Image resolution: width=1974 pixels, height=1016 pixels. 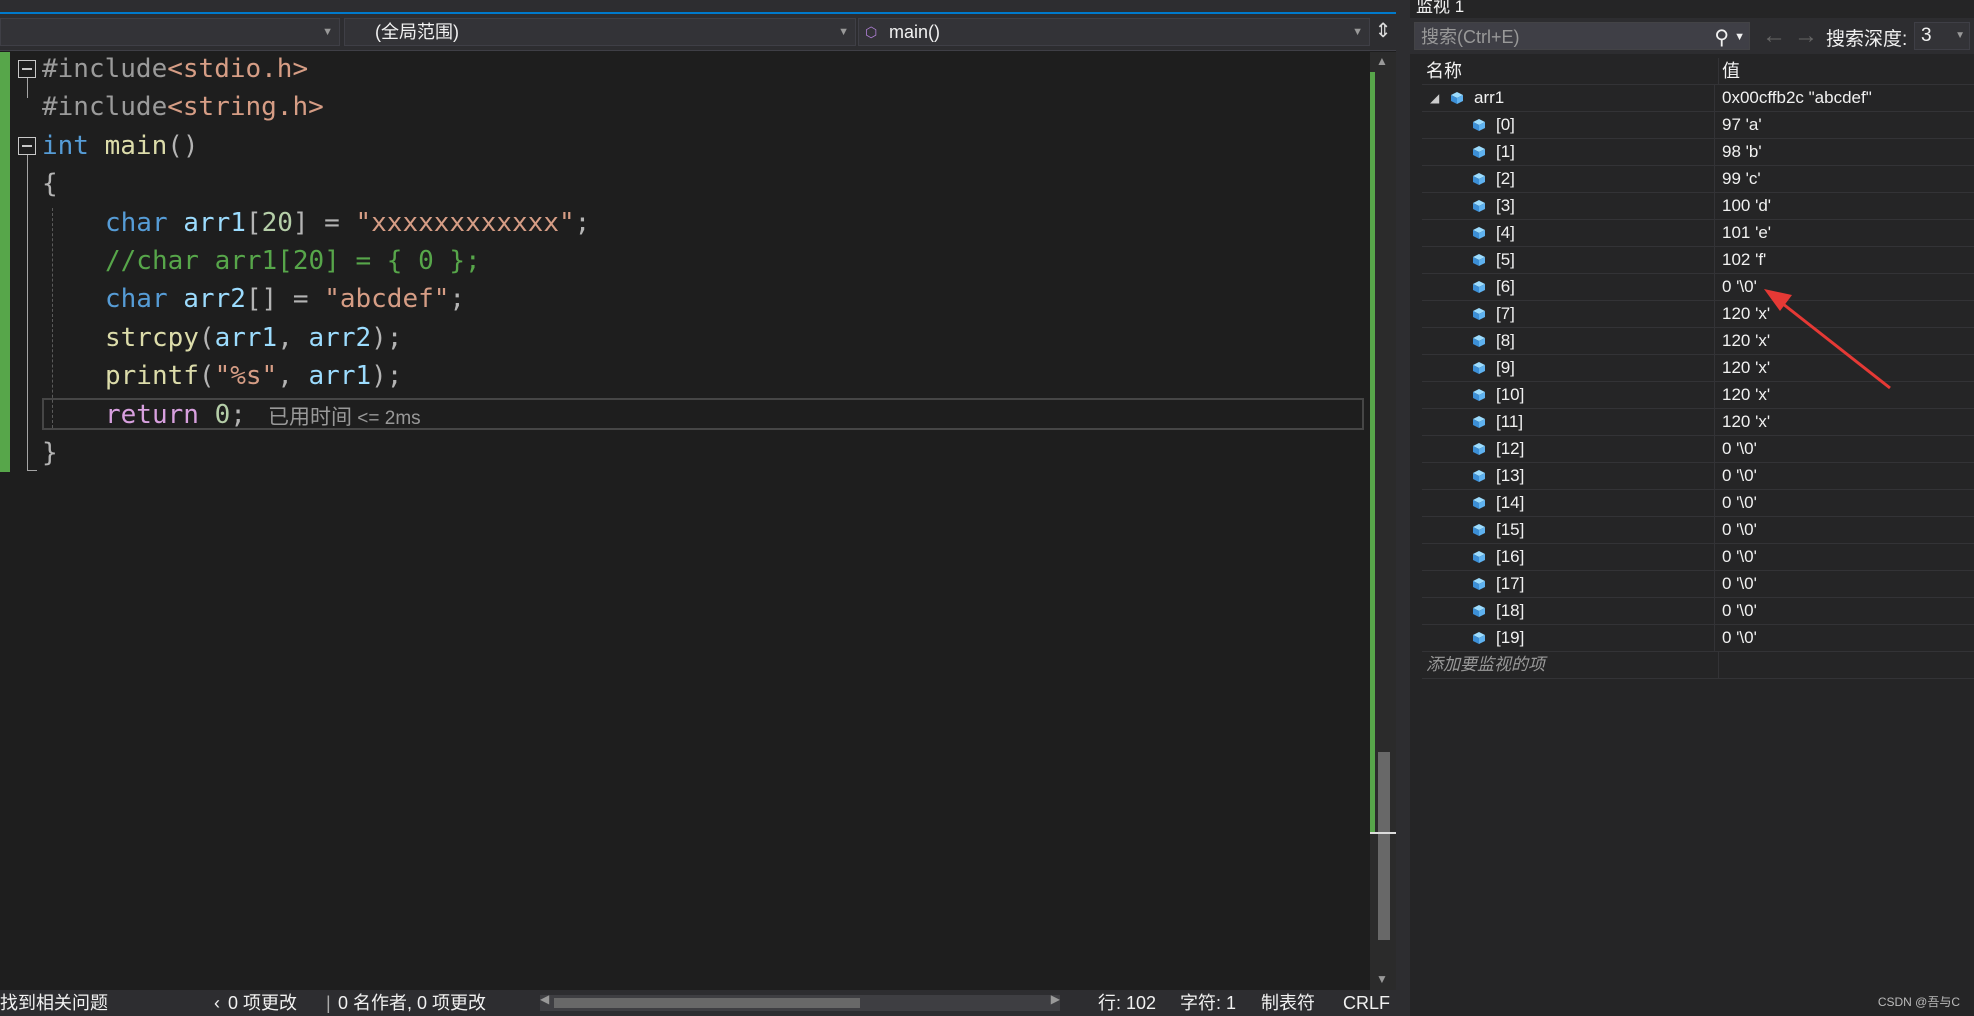 I want to click on search-depth-select: 3 ▼, so click(x=1942, y=36).